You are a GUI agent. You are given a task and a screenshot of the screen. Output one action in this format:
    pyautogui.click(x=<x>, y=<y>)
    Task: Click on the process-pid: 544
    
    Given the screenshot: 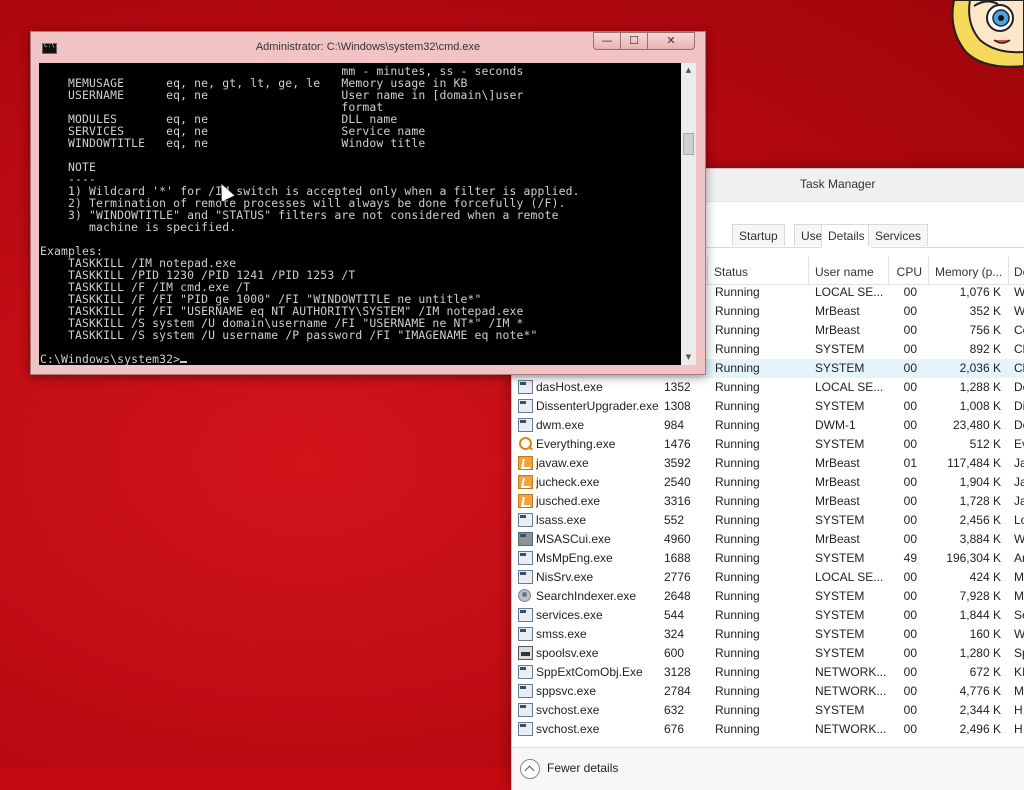 What is the action you would take?
    pyautogui.click(x=674, y=615)
    